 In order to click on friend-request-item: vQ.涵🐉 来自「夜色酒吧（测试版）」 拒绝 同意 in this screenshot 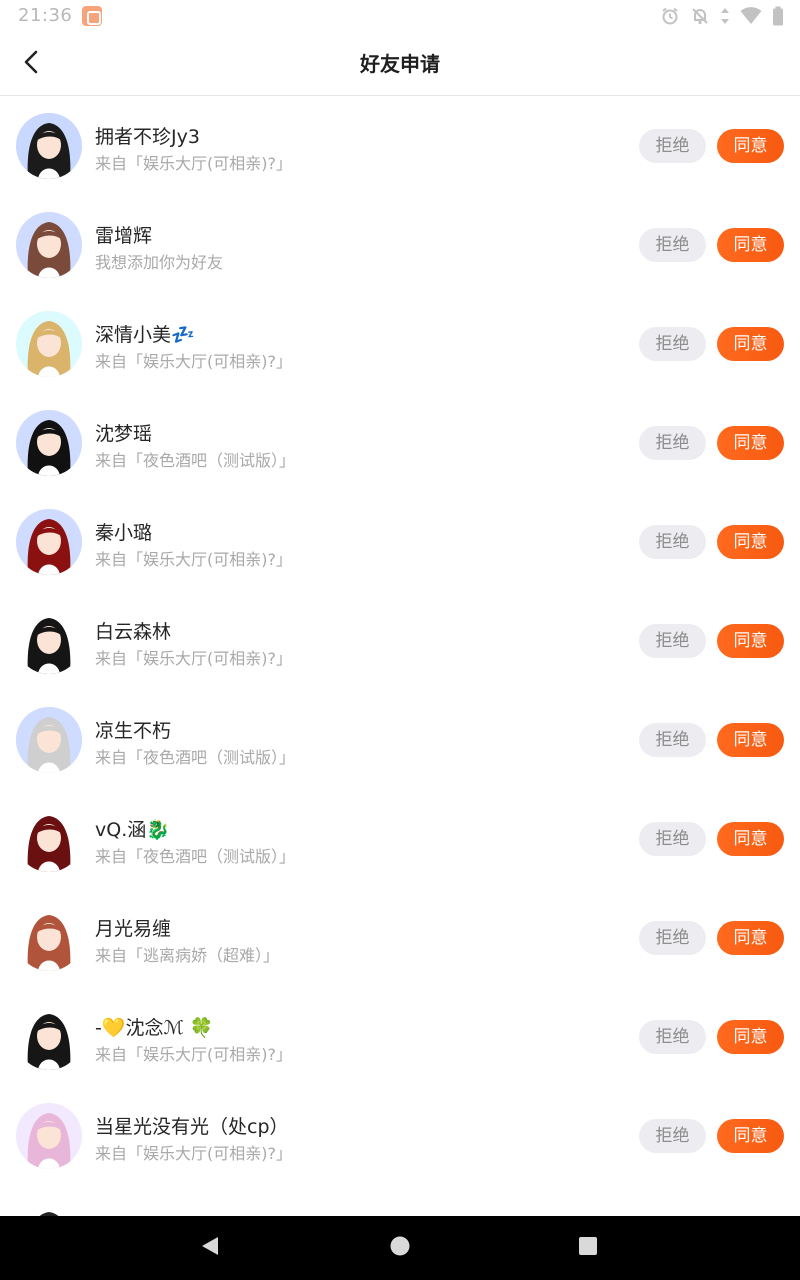, I will do `click(400, 838)`.